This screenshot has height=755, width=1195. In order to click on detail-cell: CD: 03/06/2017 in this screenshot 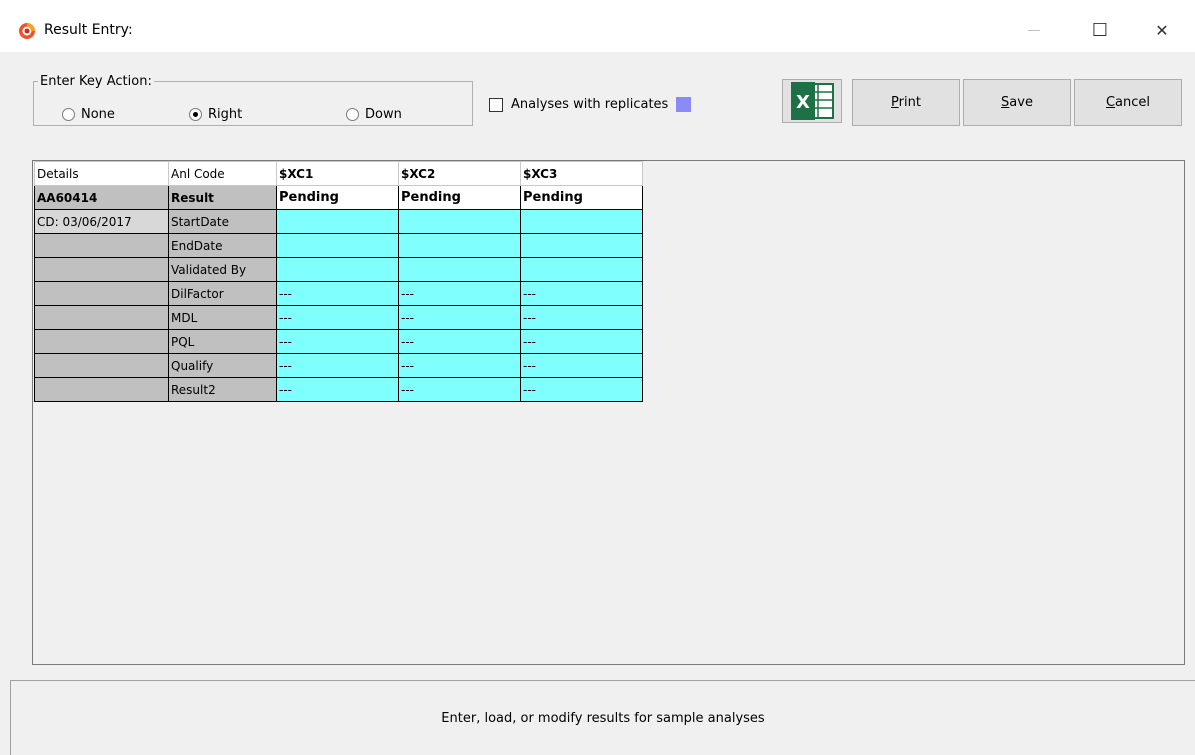, I will do `click(101, 221)`.